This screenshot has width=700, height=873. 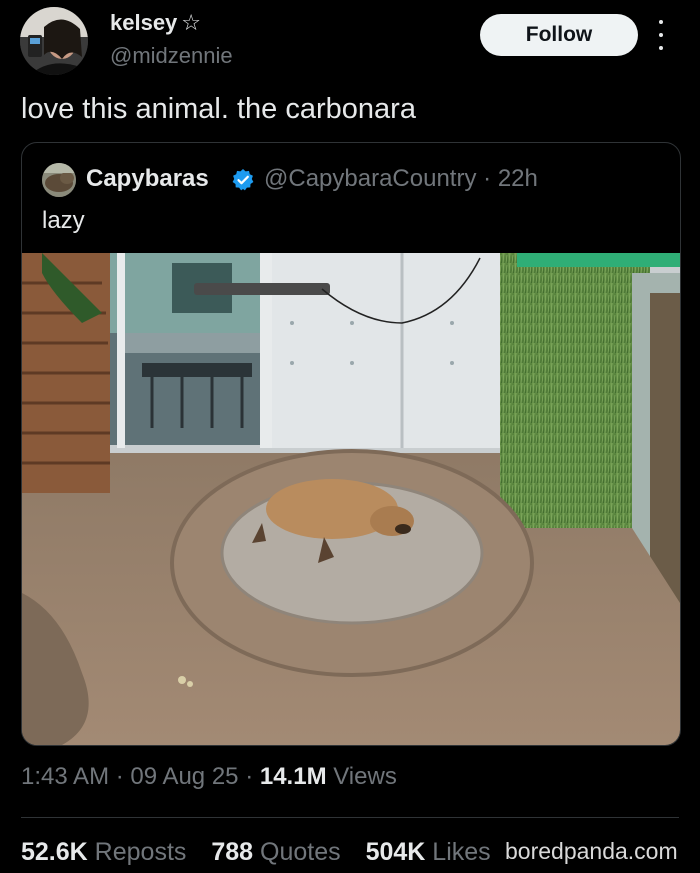 I want to click on reposts-label: Reposts, so click(x=140, y=852).